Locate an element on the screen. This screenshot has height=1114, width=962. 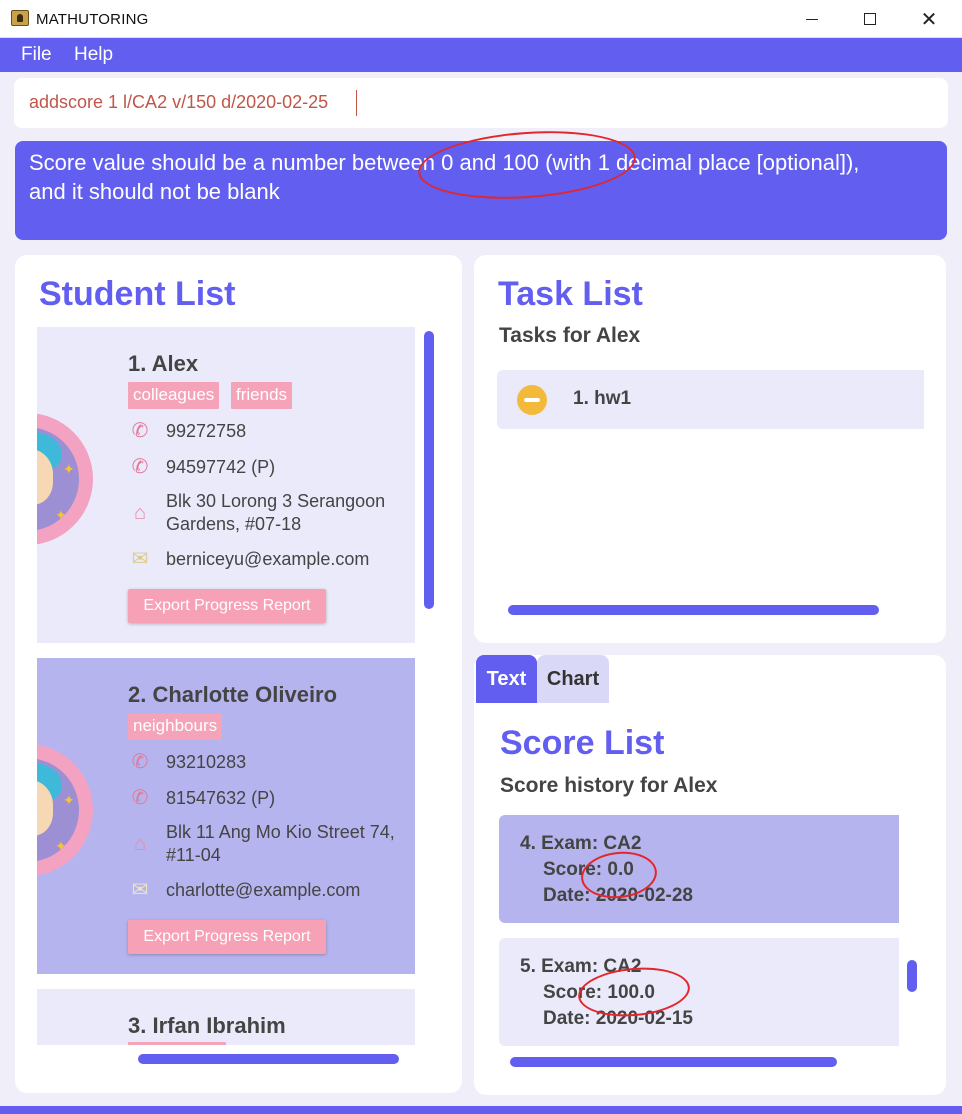
status-bar is located at coordinates (481, 1110).